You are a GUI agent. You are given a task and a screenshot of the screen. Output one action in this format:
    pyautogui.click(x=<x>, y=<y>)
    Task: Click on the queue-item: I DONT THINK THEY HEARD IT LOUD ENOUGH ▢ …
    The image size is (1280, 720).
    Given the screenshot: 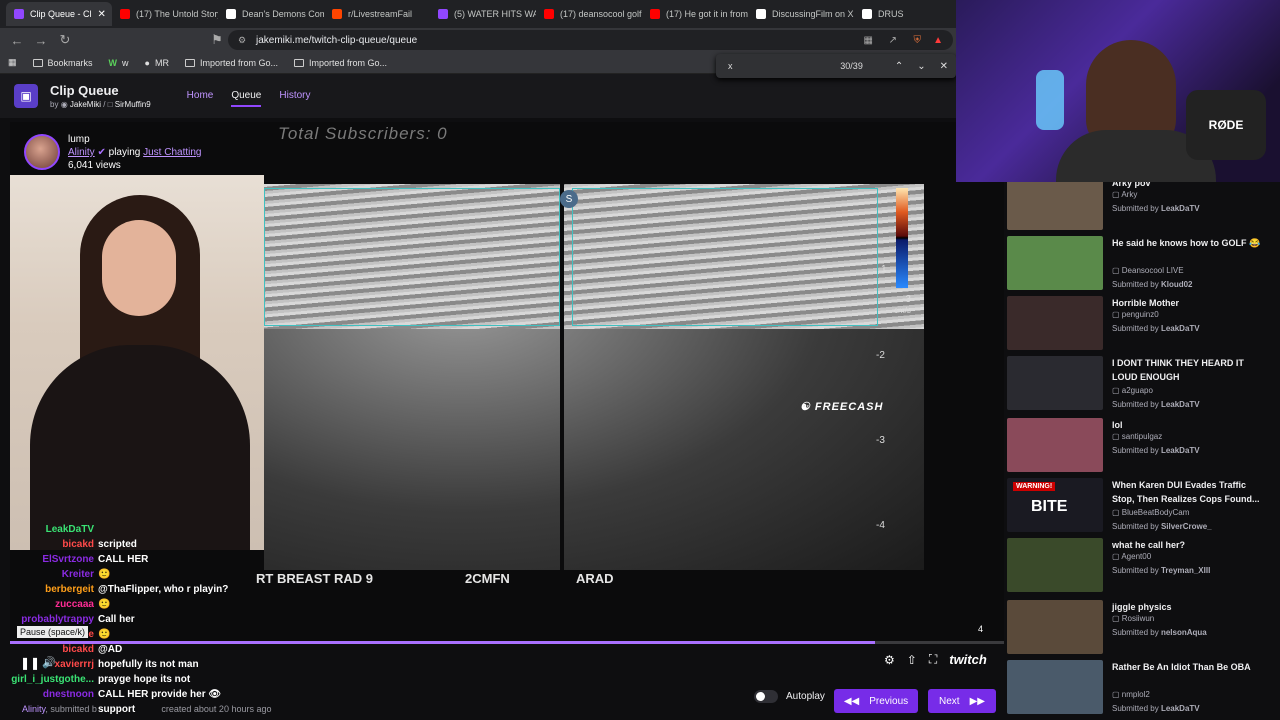 What is the action you would take?
    pyautogui.click(x=1142, y=384)
    